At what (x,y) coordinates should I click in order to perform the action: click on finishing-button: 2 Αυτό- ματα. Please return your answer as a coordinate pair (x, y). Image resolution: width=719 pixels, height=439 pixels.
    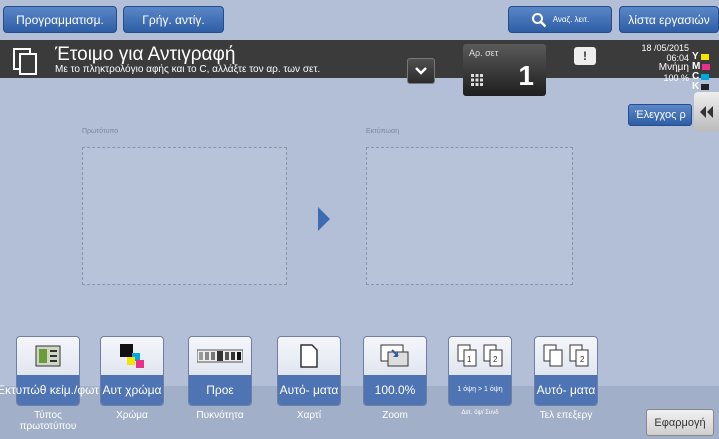
    Looking at the image, I should click on (566, 371).